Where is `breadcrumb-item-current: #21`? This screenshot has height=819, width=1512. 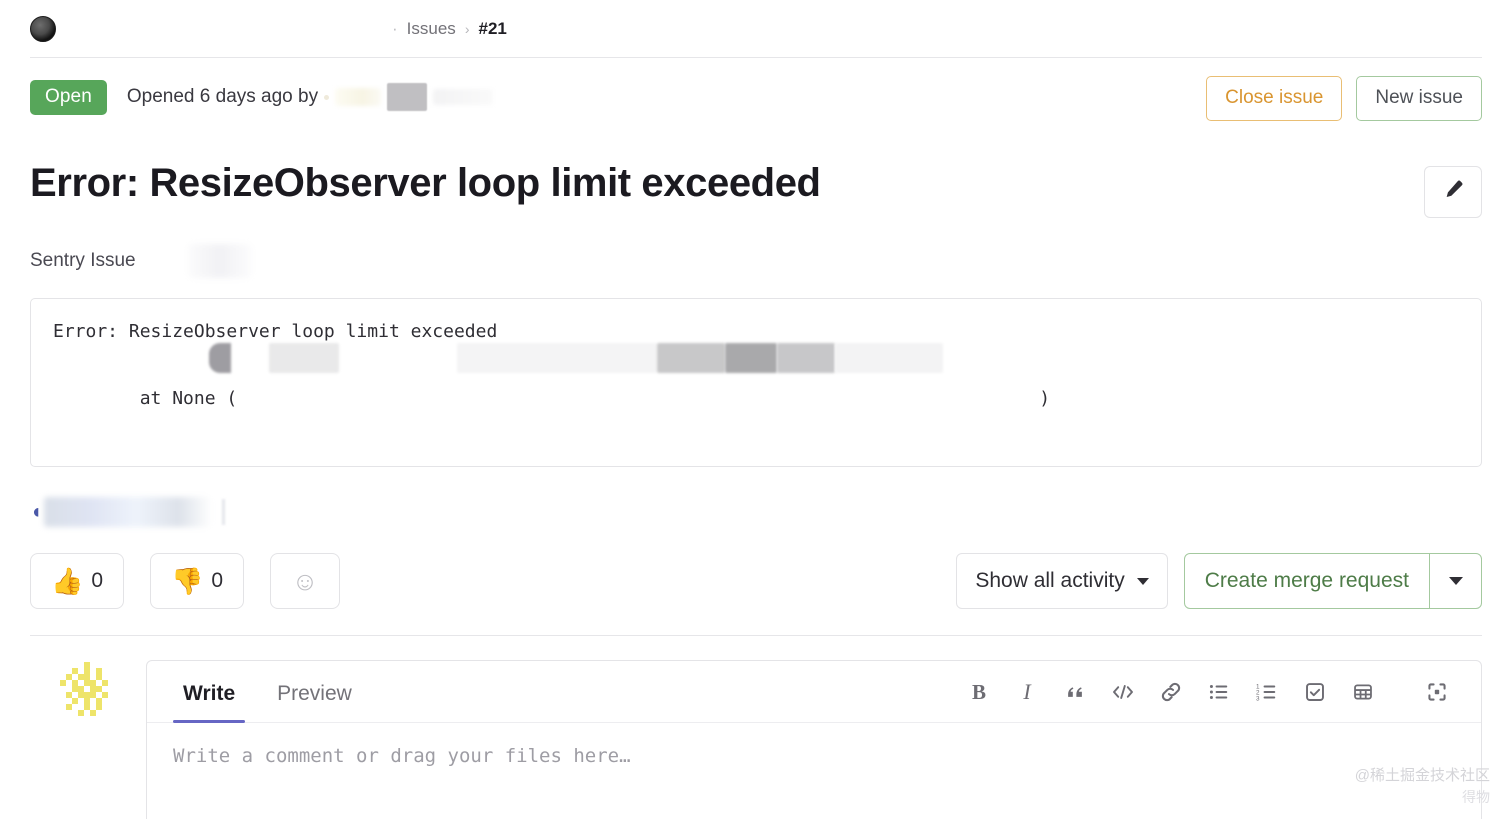
breadcrumb-item-current: #21 is located at coordinates (492, 29).